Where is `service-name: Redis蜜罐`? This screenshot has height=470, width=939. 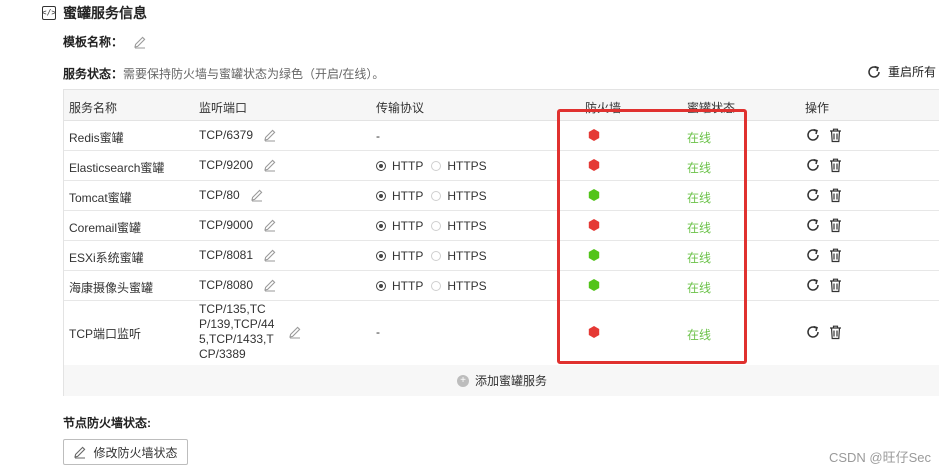 service-name: Redis蜜罐 is located at coordinates (96, 138).